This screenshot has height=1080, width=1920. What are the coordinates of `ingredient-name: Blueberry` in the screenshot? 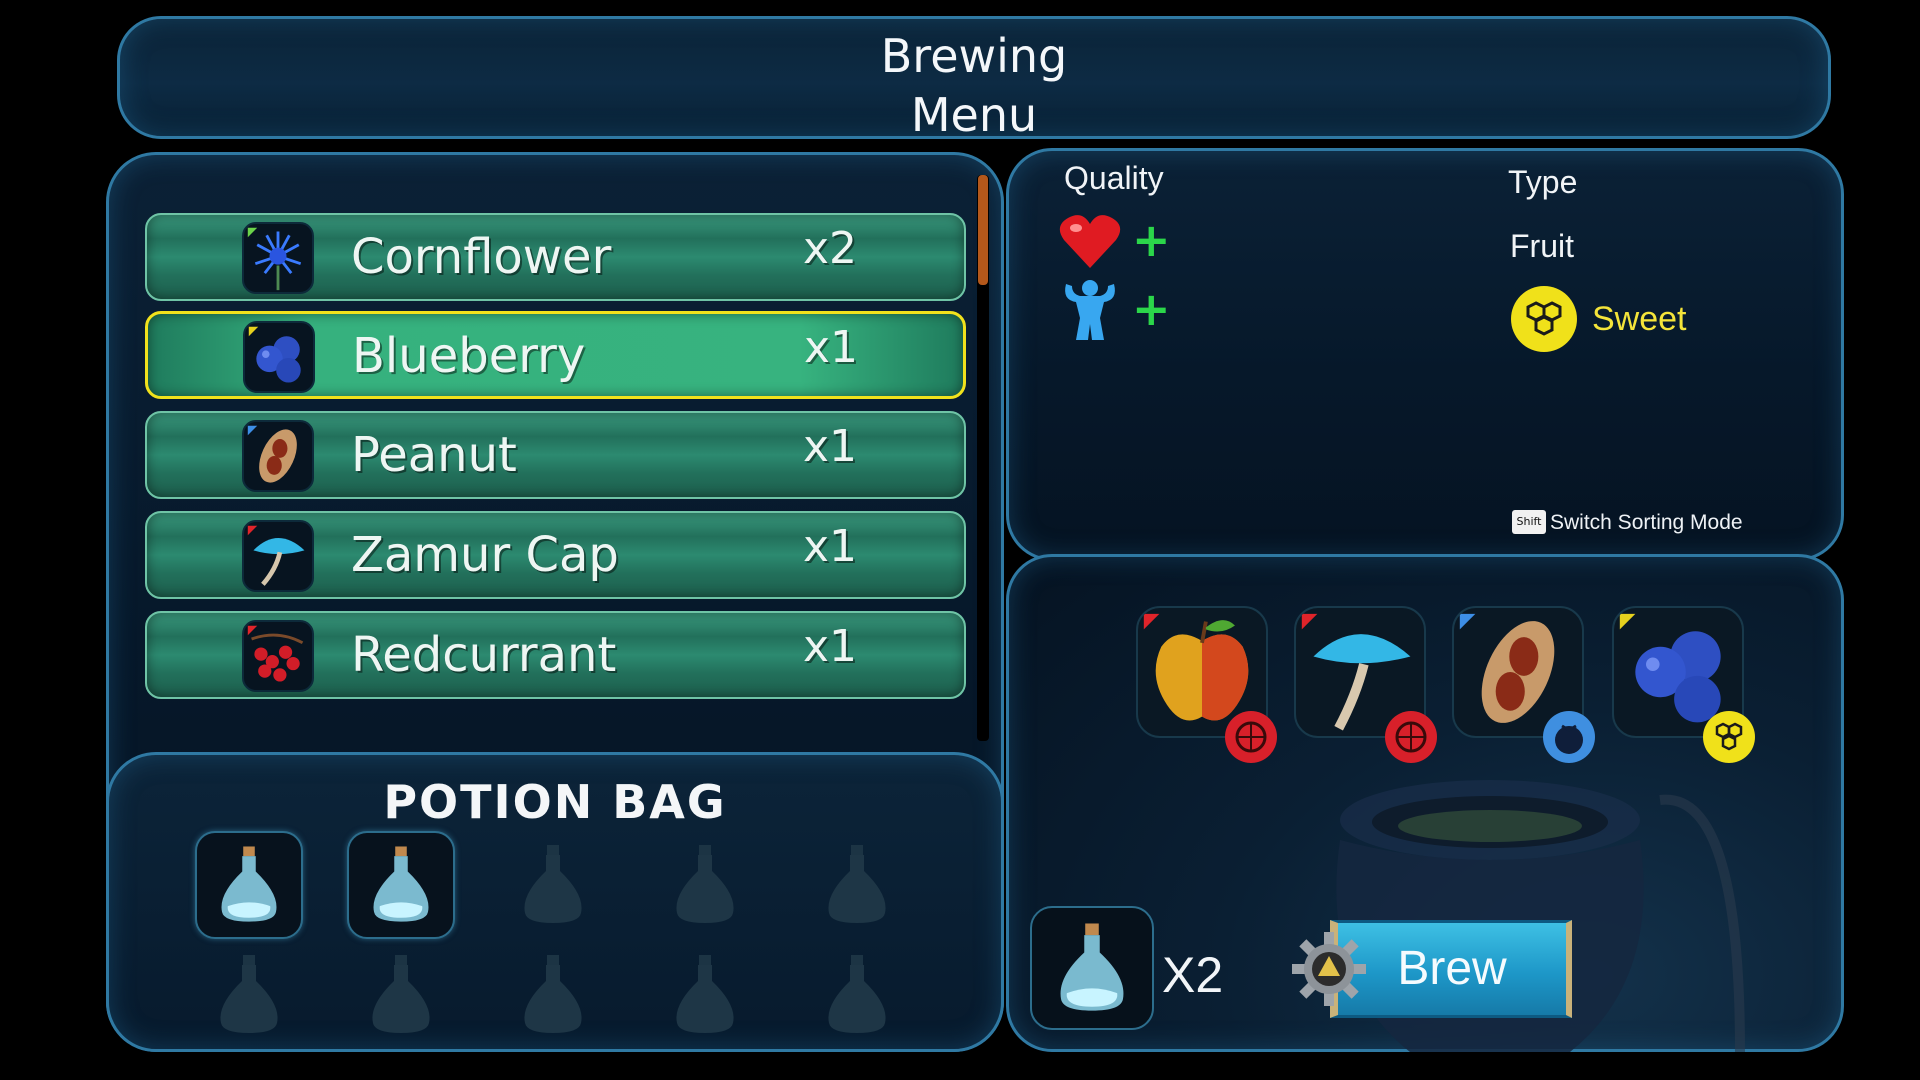 It's located at (469, 356).